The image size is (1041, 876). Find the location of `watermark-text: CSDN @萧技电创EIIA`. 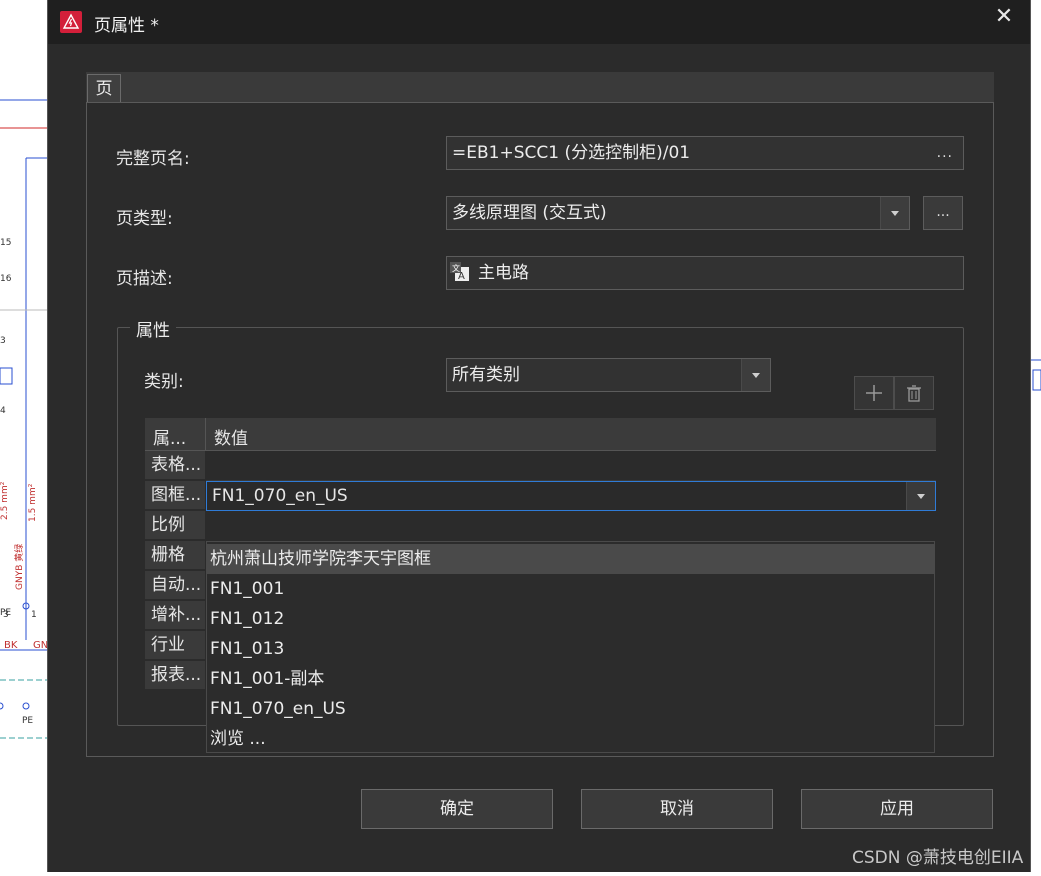

watermark-text: CSDN @萧技电创EIIA is located at coordinates (938, 858).